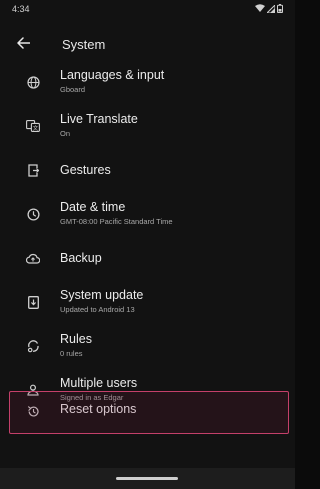  Describe the element at coordinates (147, 302) in the screenshot. I see `list-item-system-update: System update Updated to Android 13` at that location.